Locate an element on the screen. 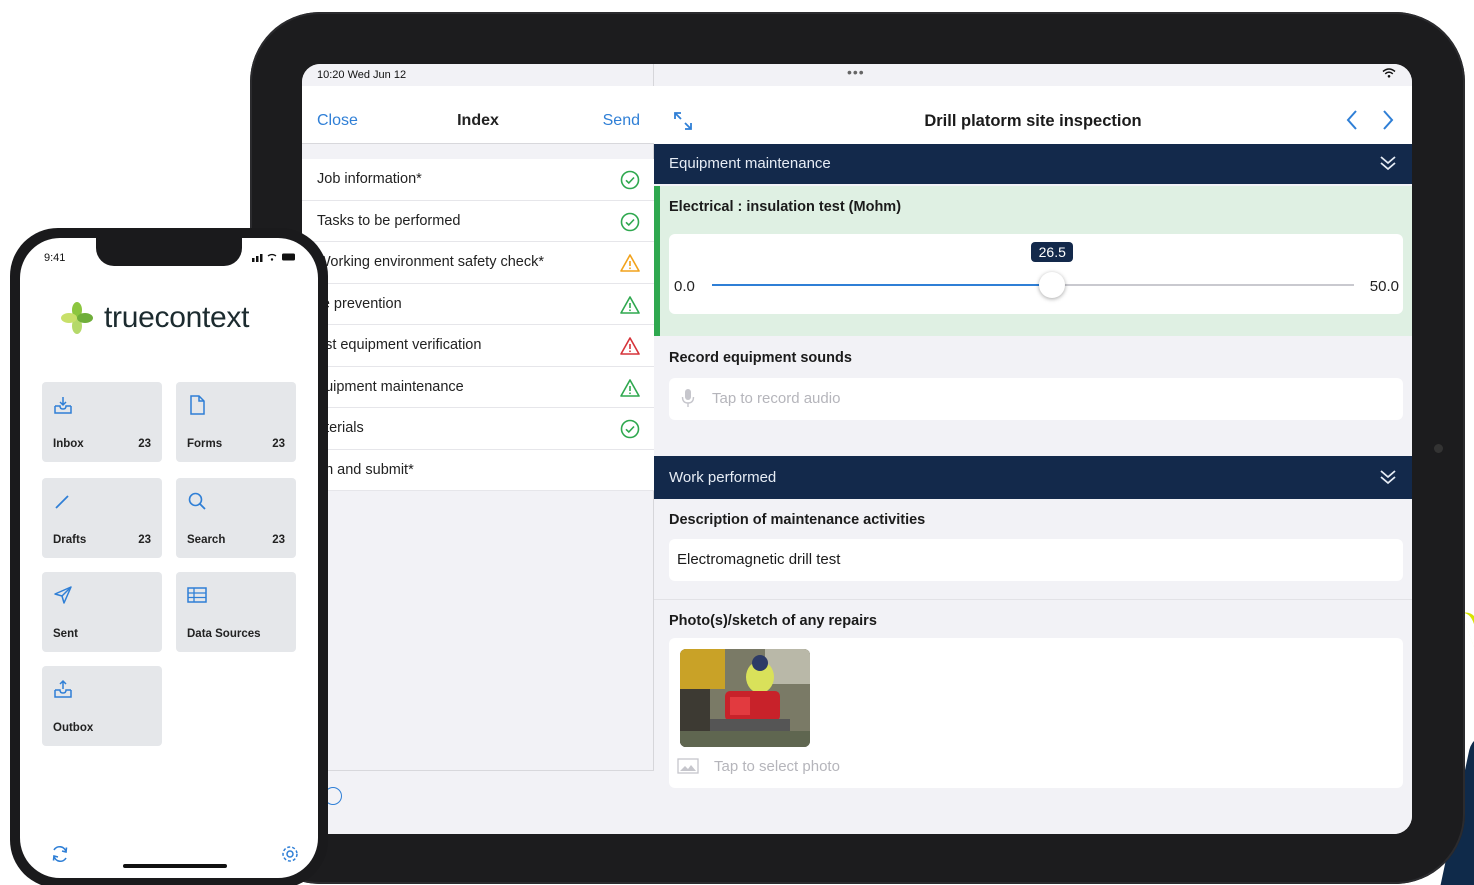  tile-label: Search is located at coordinates (206, 540).